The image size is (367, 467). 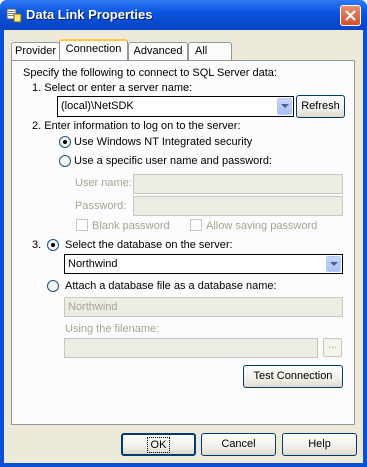 I want to click on tab-connection: Connection, so click(x=93, y=49).